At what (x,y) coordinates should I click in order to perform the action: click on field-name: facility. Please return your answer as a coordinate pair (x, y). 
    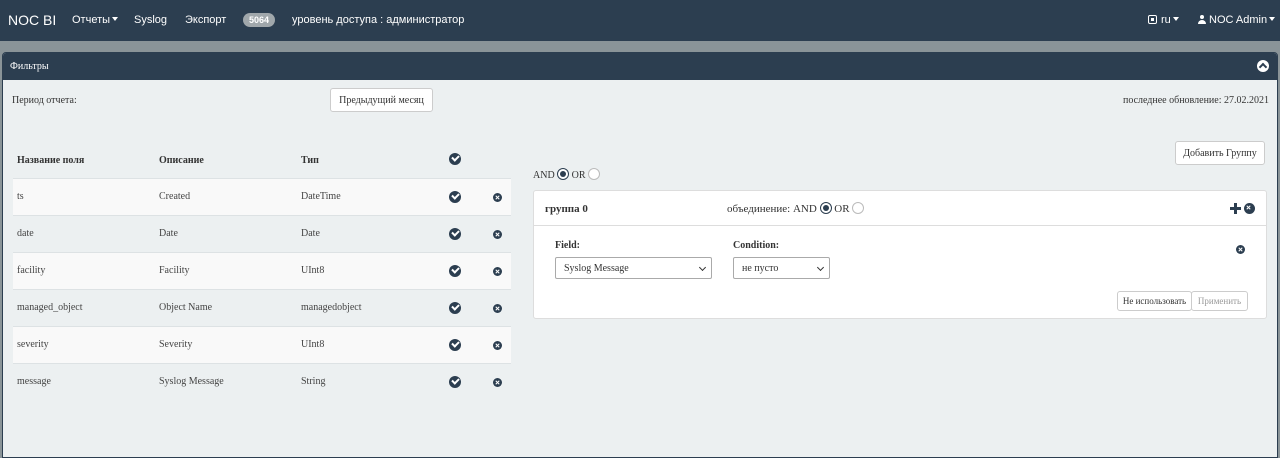
    Looking at the image, I should click on (31, 270).